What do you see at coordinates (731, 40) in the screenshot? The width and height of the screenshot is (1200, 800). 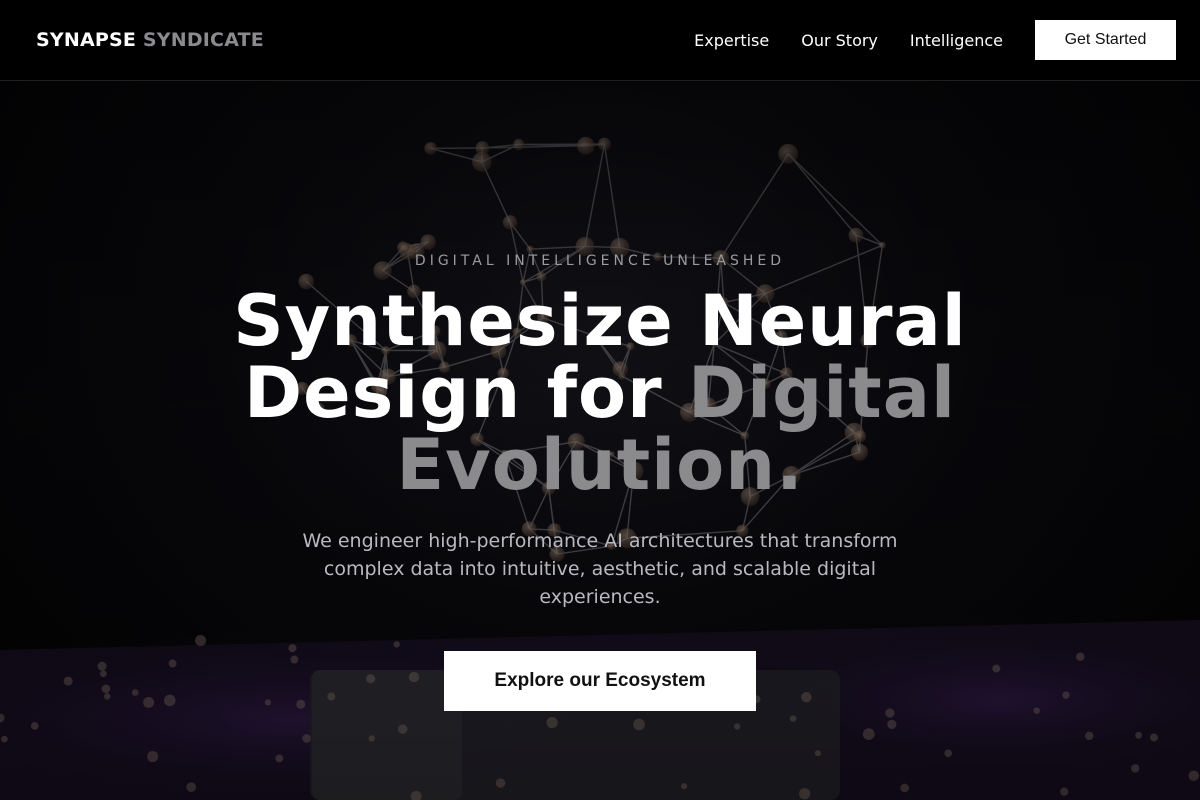 I see `nav-link-expertise: Expertise` at bounding box center [731, 40].